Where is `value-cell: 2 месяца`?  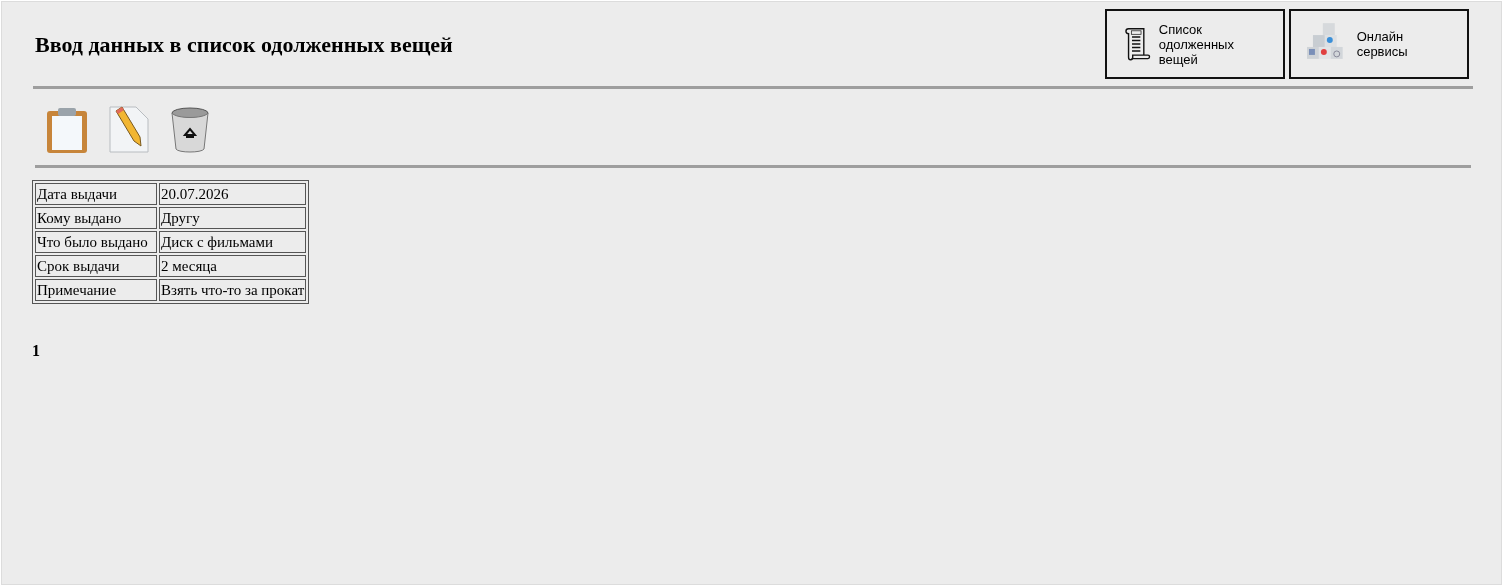
value-cell: 2 месяца is located at coordinates (233, 266).